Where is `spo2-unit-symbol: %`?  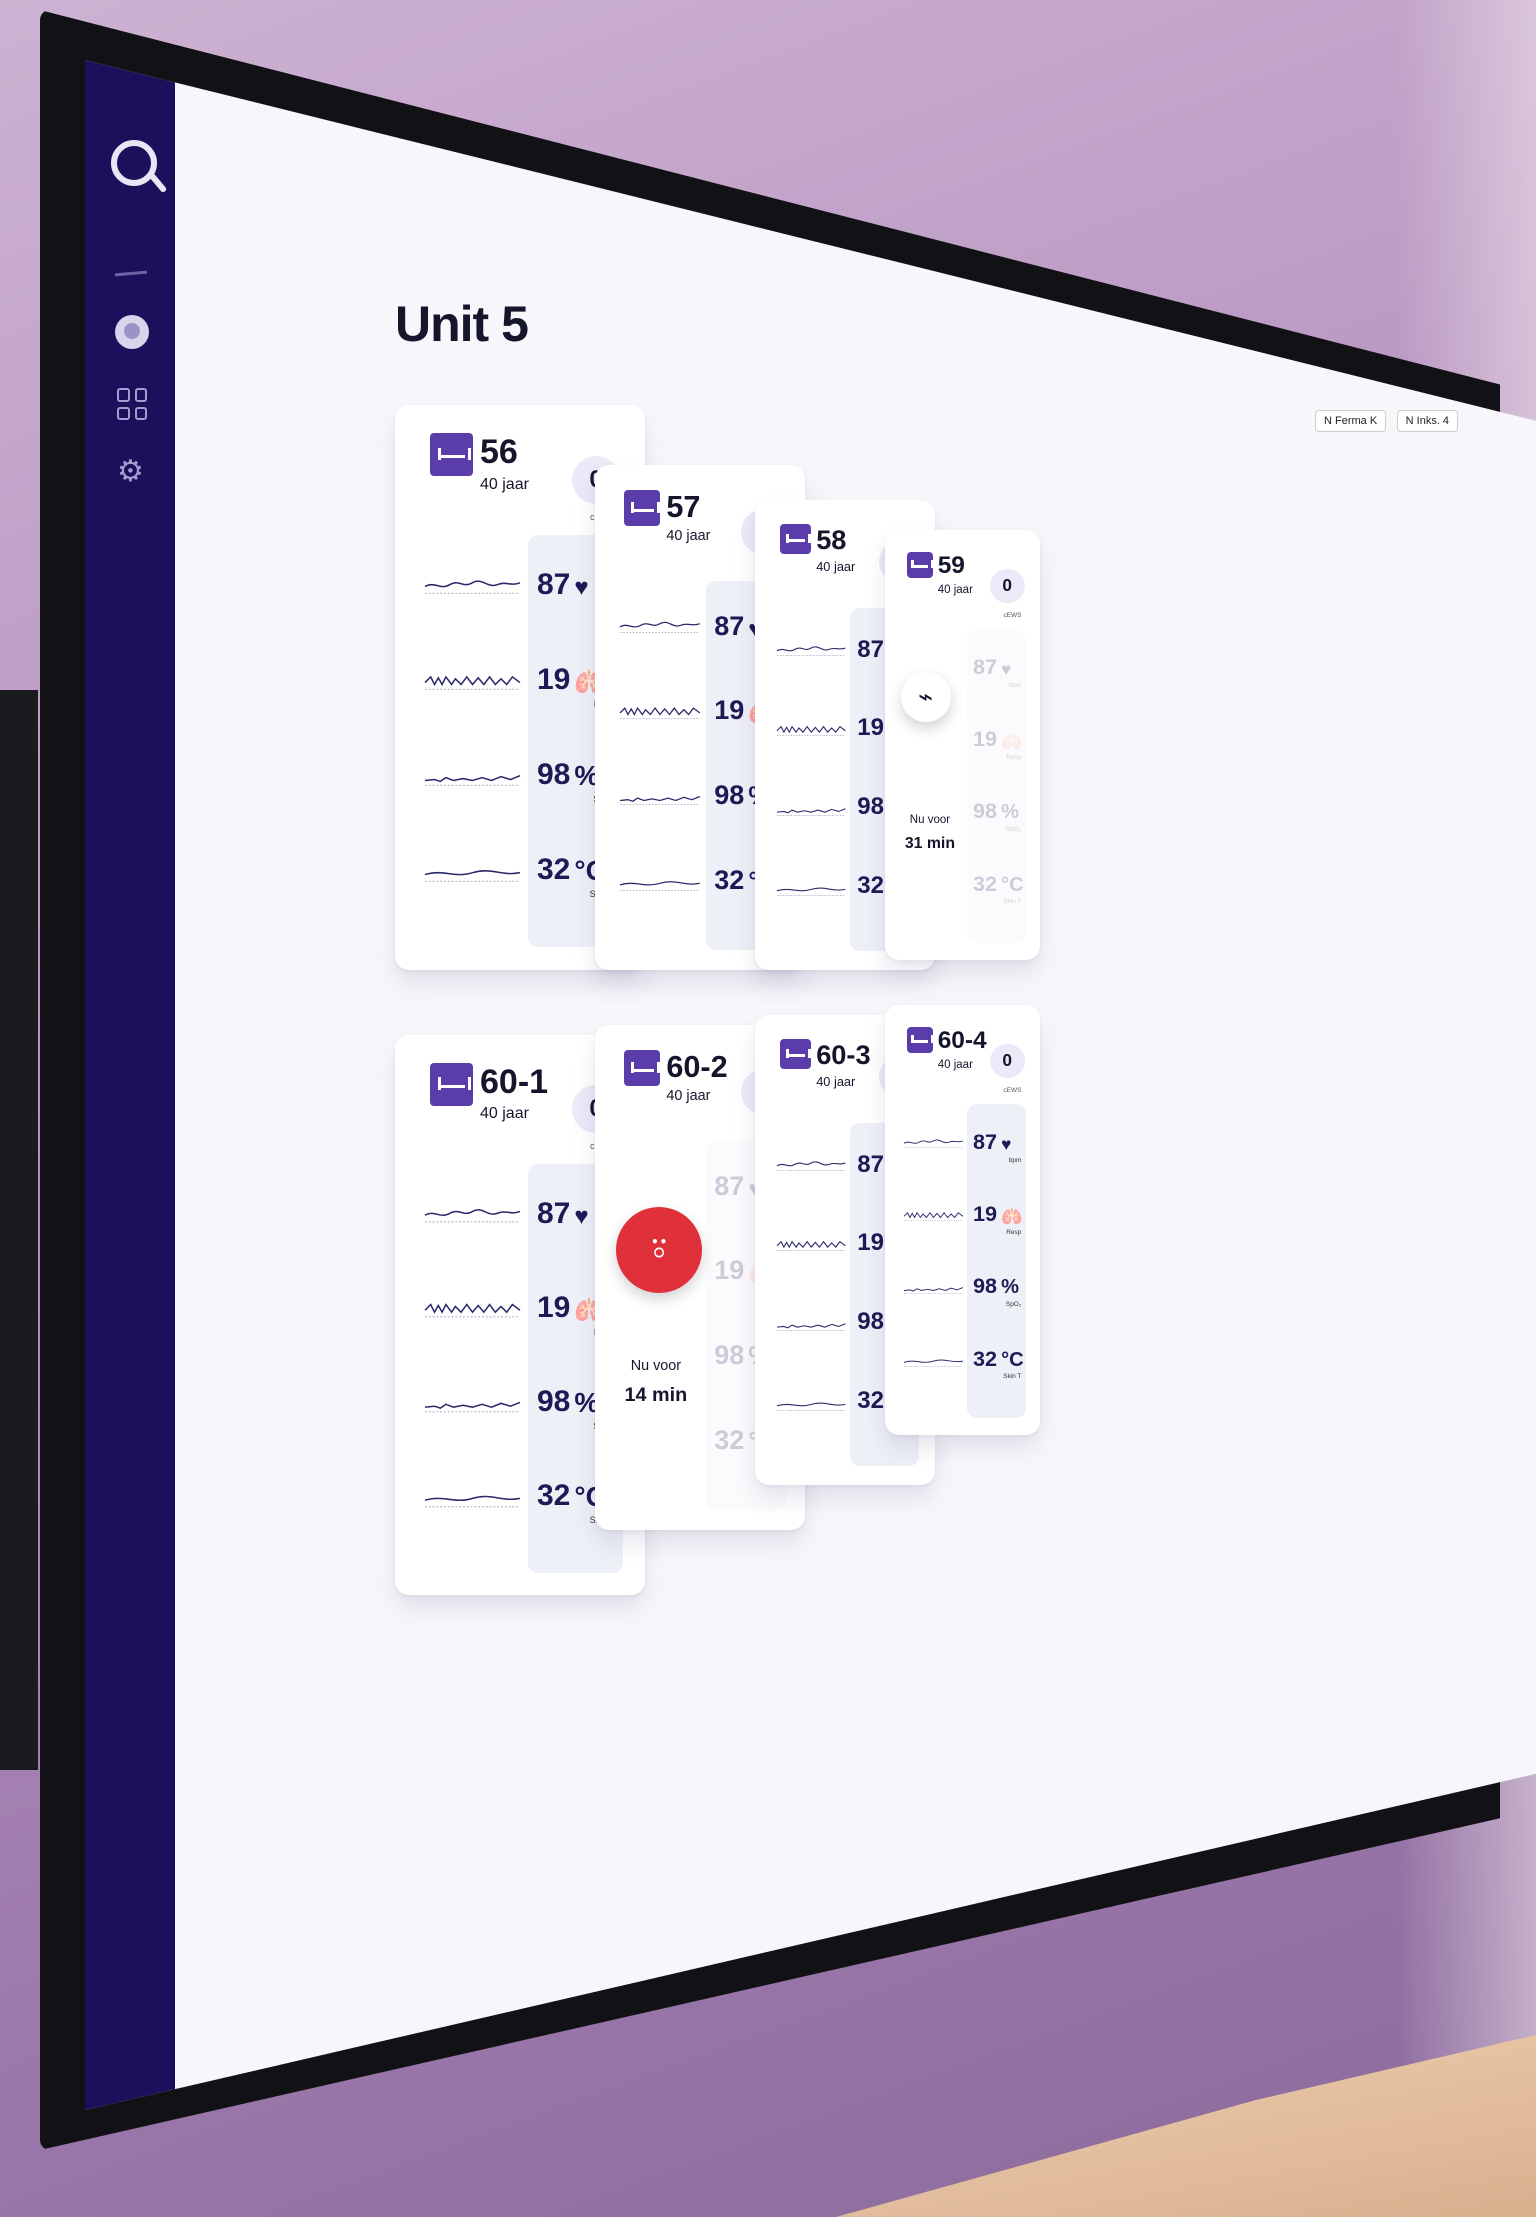 spo2-unit-symbol: % is located at coordinates (1010, 1287).